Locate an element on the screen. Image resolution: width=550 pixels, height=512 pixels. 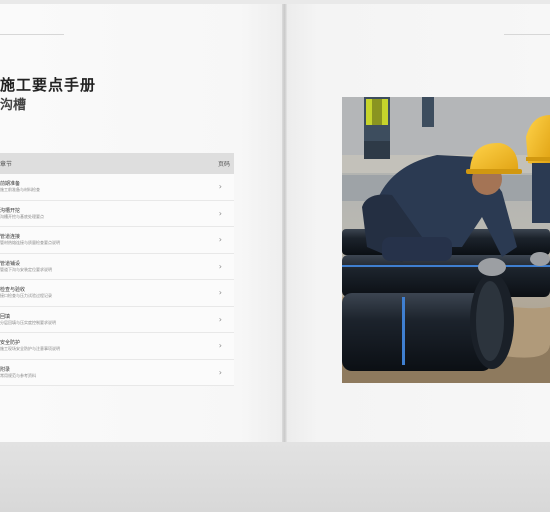
row-title: 沟槽开挖 is located at coordinates (10, 210).